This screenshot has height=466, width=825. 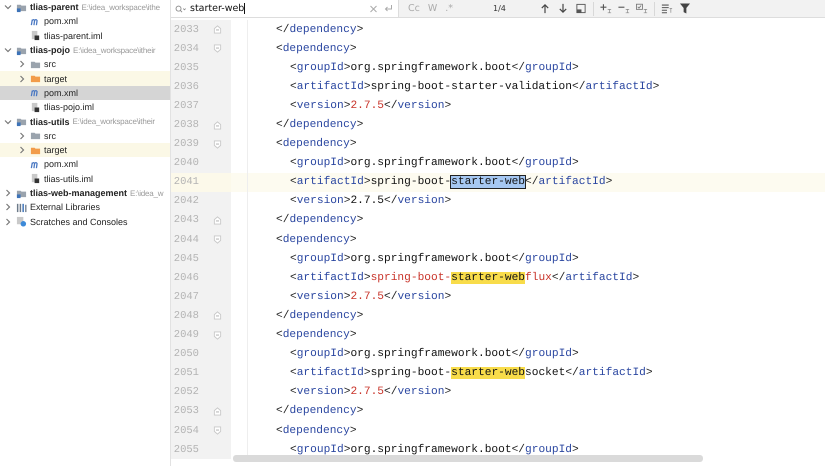 I want to click on tree-item: tlias-web-management E:\idea_w, so click(x=85, y=193).